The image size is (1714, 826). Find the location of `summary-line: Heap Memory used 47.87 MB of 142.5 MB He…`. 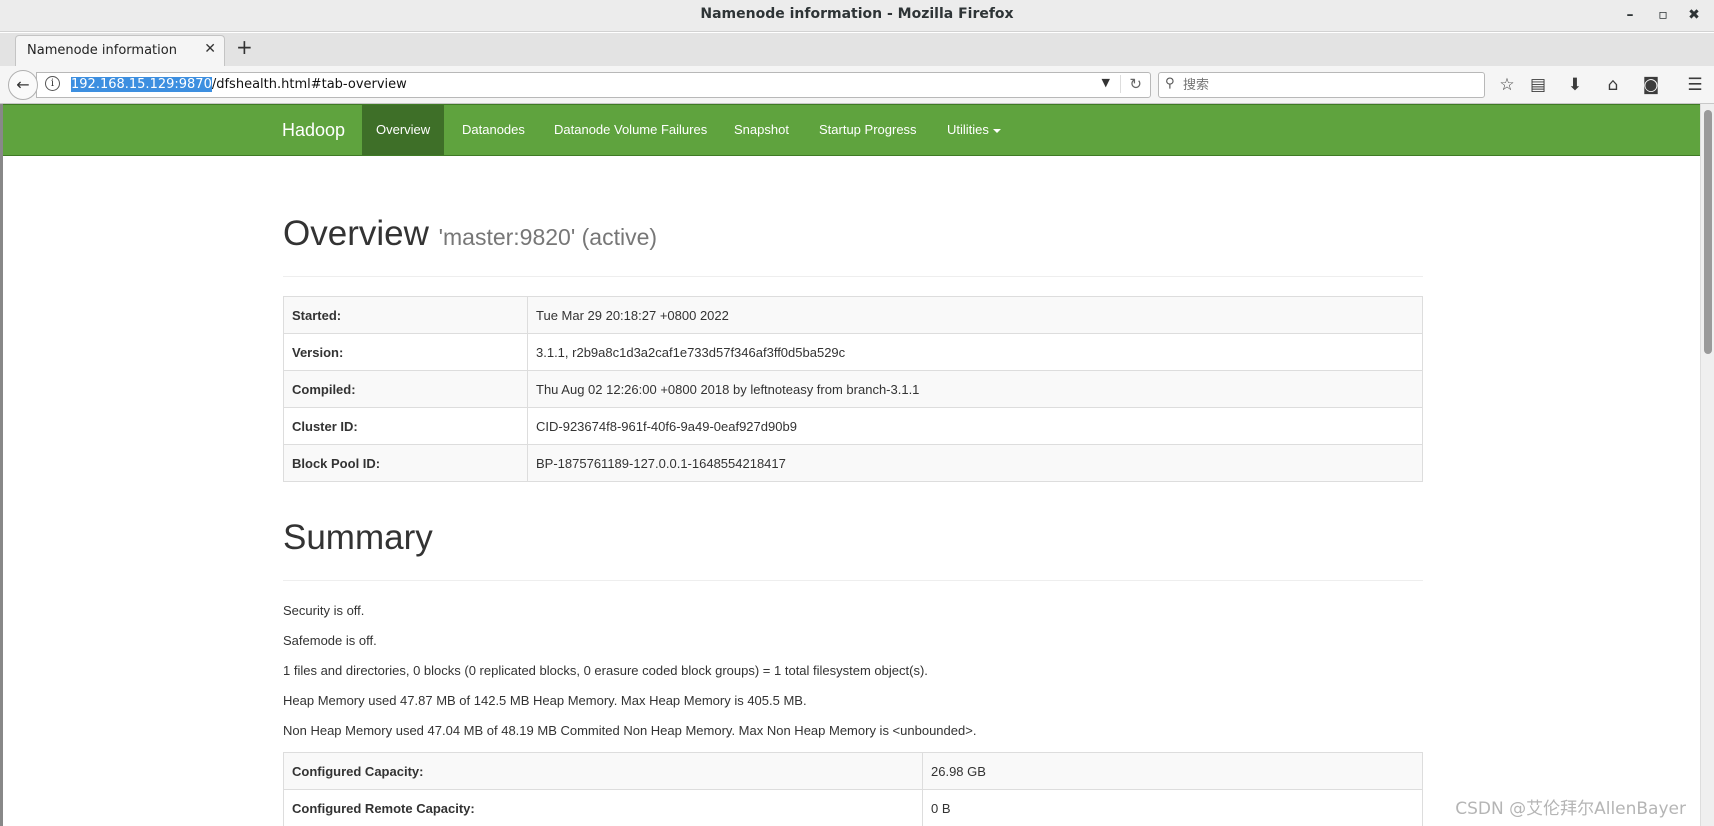

summary-line: Heap Memory used 47.87 MB of 142.5 MB He… is located at coordinates (545, 700).